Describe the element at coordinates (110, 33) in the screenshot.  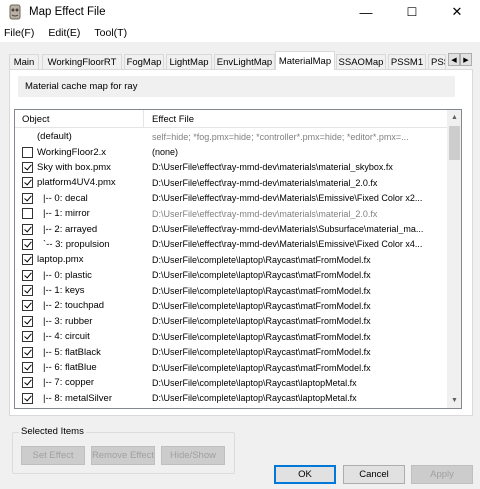
I see `menu-tool: Tool(T)` at that location.